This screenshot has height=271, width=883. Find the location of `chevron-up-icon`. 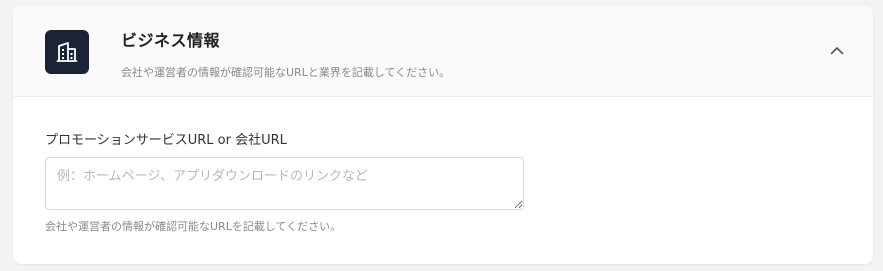

chevron-up-icon is located at coordinates (837, 50).